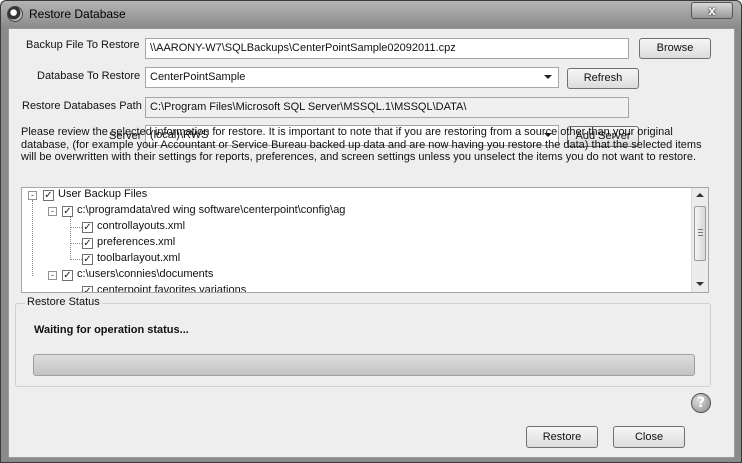  I want to click on tree-item: ✓ controllayouts.xml, so click(352, 228).